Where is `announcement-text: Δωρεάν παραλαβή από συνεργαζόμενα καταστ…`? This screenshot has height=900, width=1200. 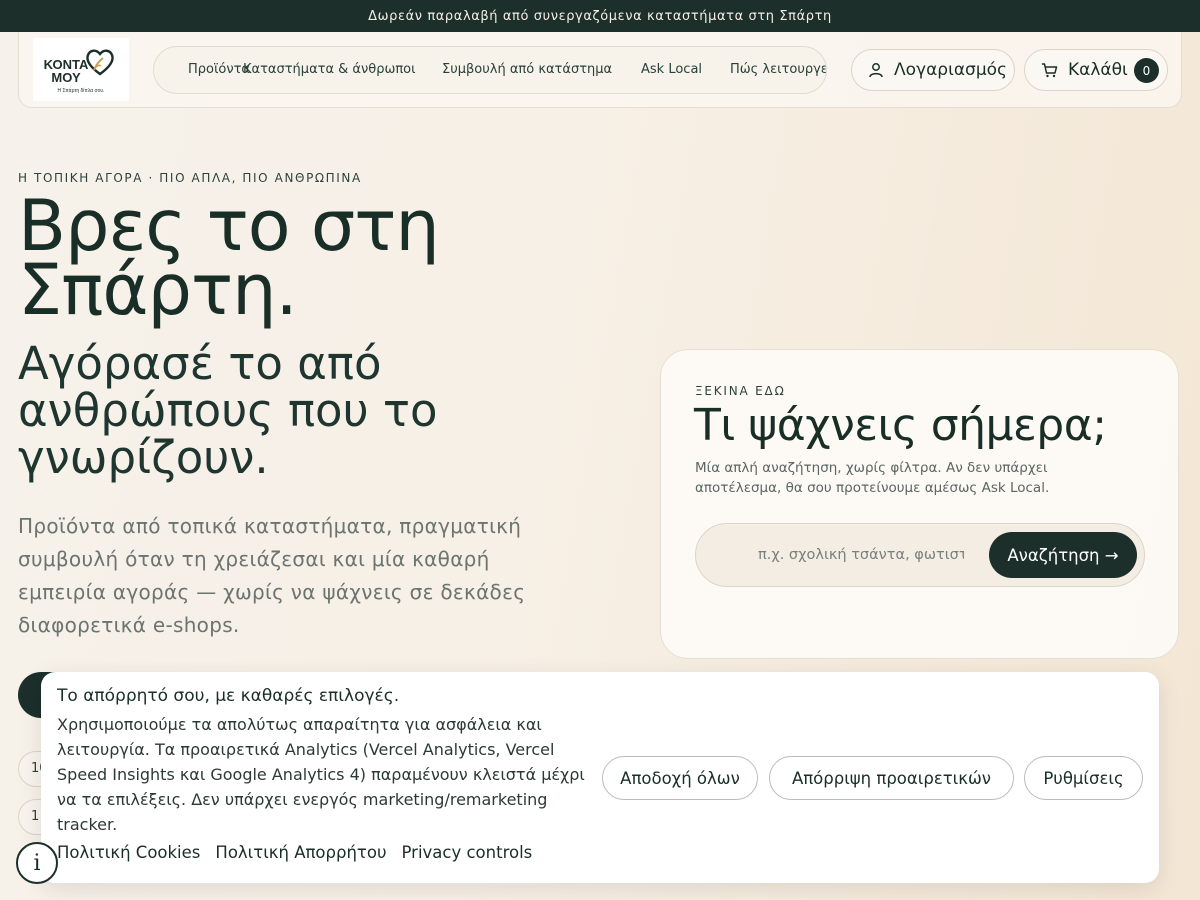 announcement-text: Δωρεάν παραλαβή από συνεργαζόμενα καταστ… is located at coordinates (600, 16).